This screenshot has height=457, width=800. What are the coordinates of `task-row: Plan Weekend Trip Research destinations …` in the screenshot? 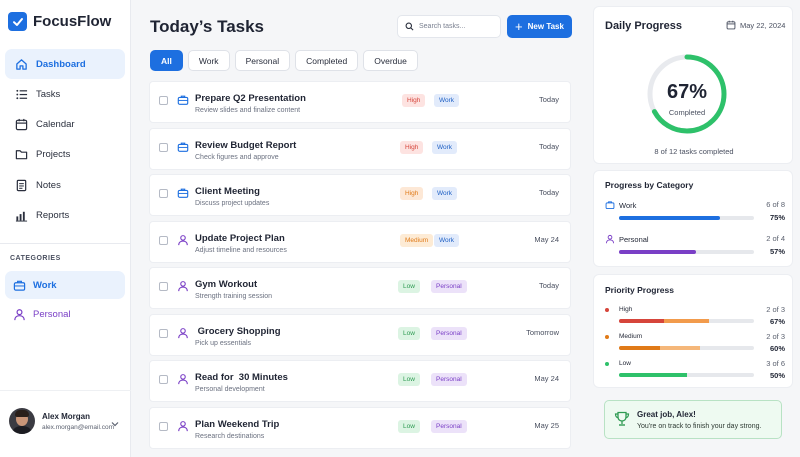 It's located at (360, 427).